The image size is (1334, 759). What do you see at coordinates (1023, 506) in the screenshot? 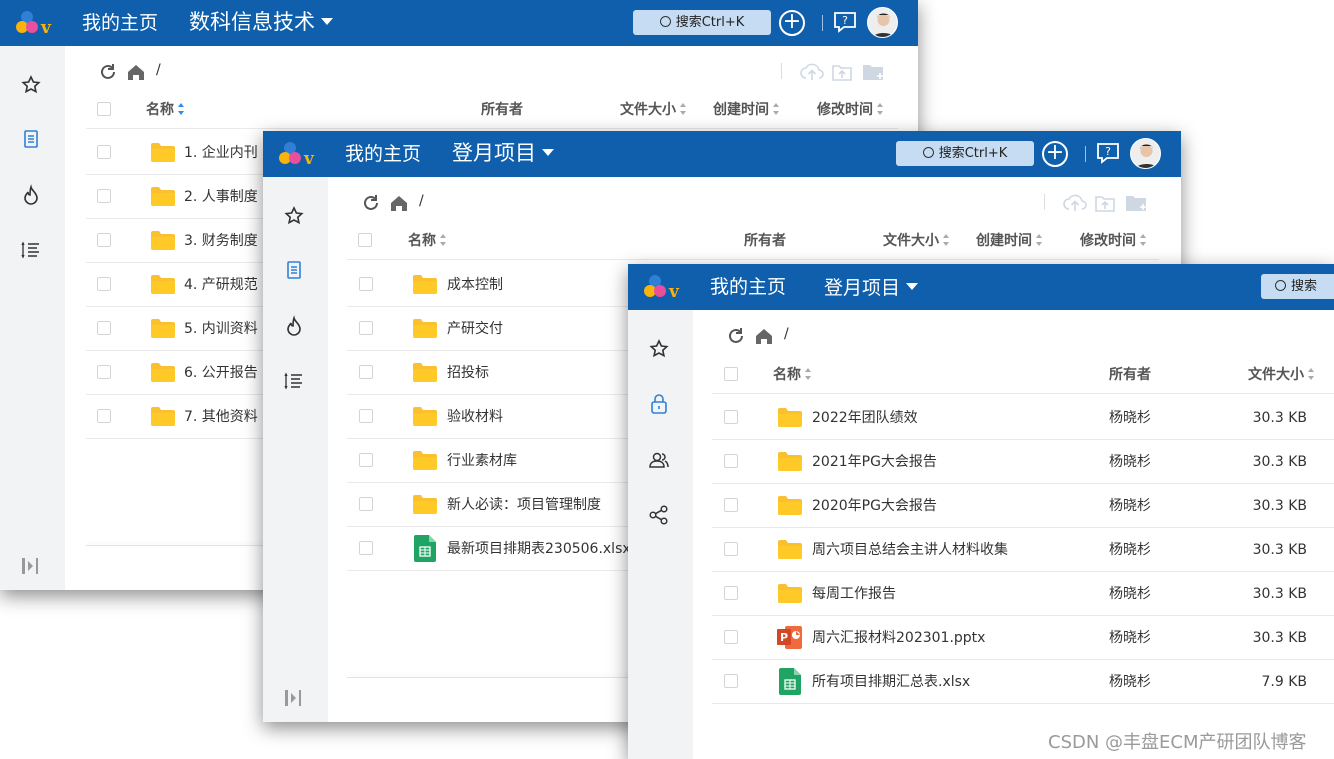
I see `table-row: 2020年PG大会报告 杨晓杉 30.3 KB` at bounding box center [1023, 506].